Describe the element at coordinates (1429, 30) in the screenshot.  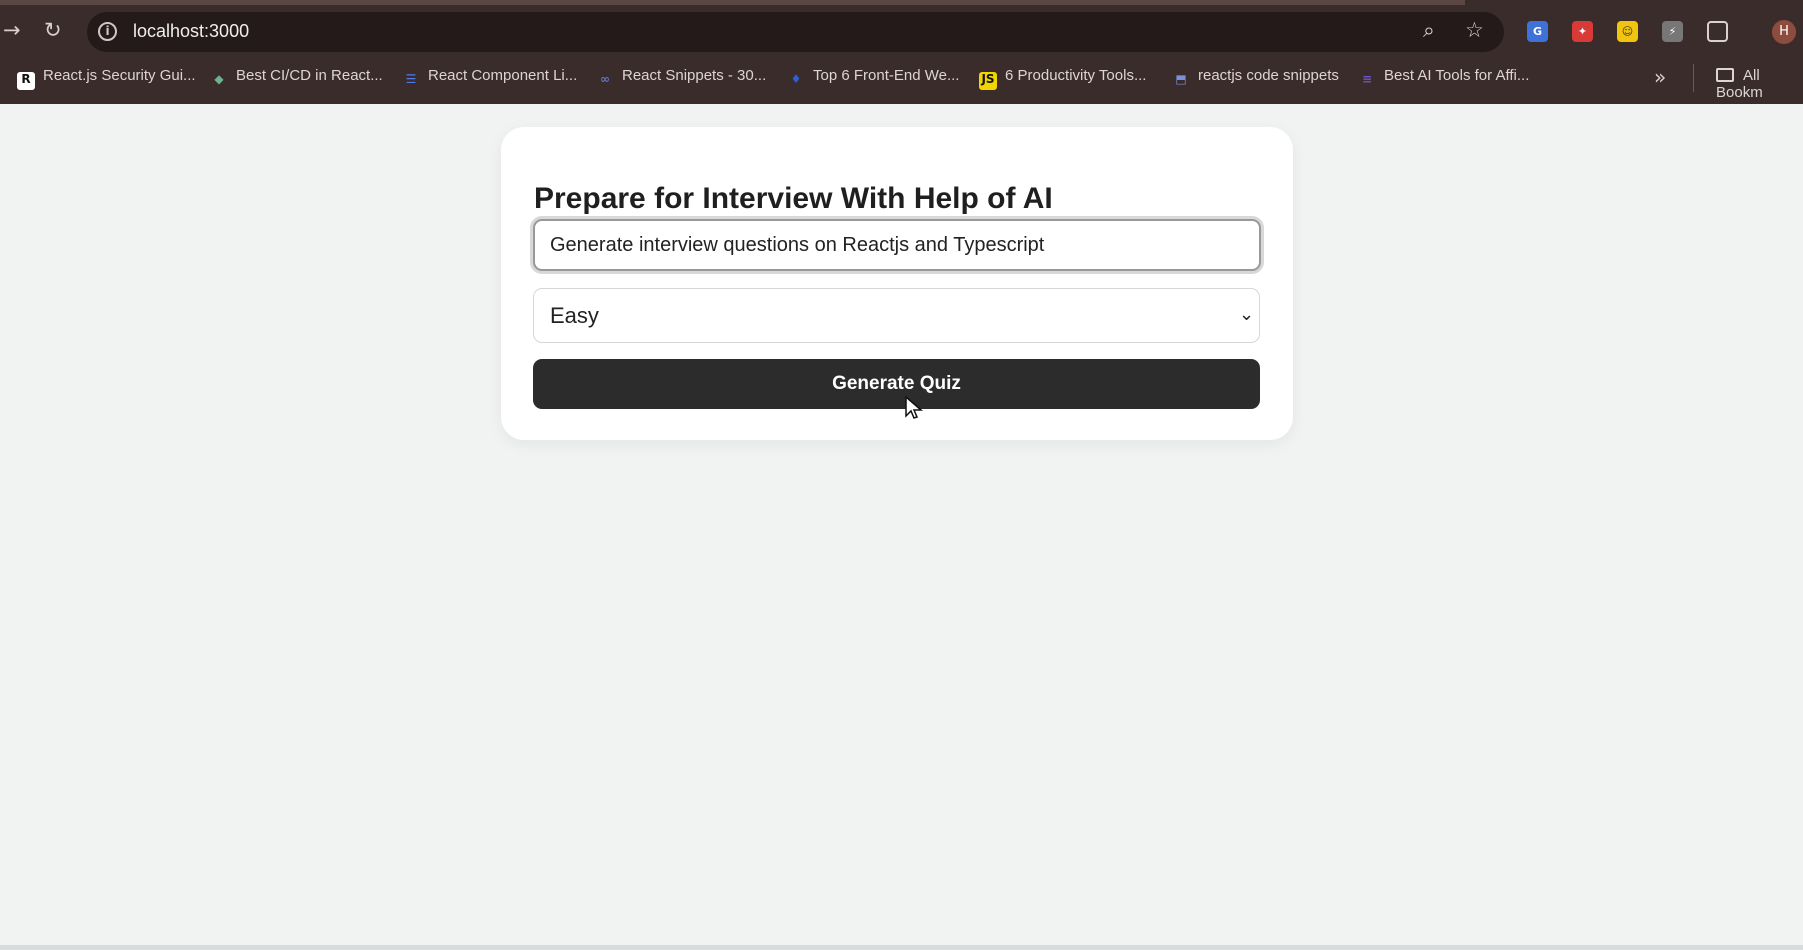
I see `zoom-icon: ⌕` at that location.